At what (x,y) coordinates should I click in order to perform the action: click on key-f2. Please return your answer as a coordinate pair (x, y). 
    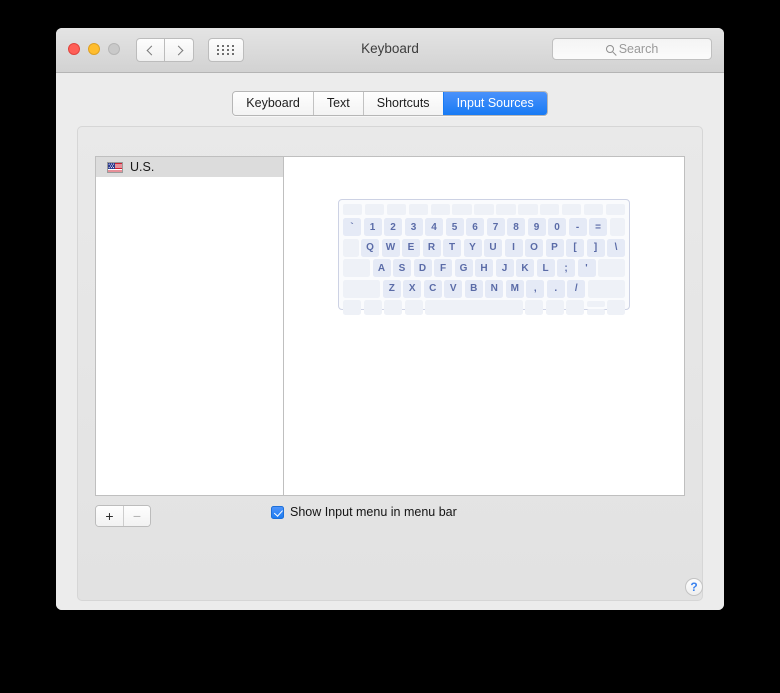
    Looking at the image, I should click on (396, 209).